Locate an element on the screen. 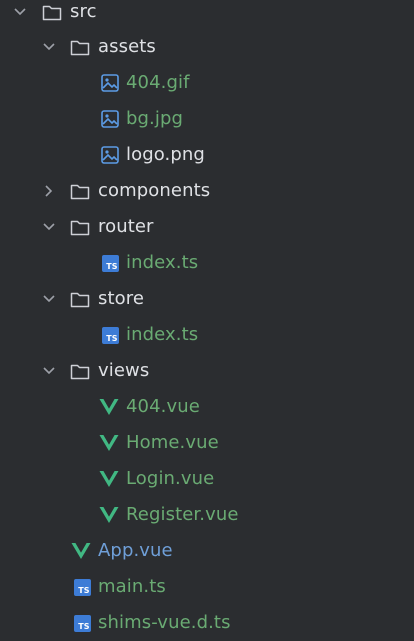  tree-folder-router: router is located at coordinates (207, 227).